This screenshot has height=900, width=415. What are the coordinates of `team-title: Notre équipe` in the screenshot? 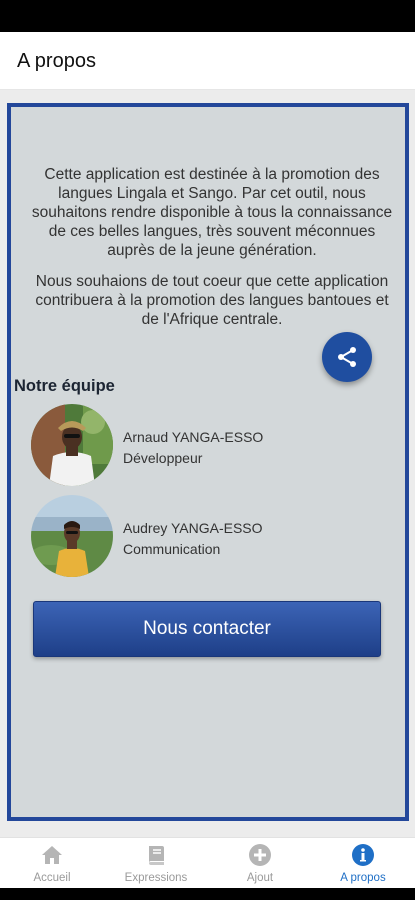 It's located at (64, 386).